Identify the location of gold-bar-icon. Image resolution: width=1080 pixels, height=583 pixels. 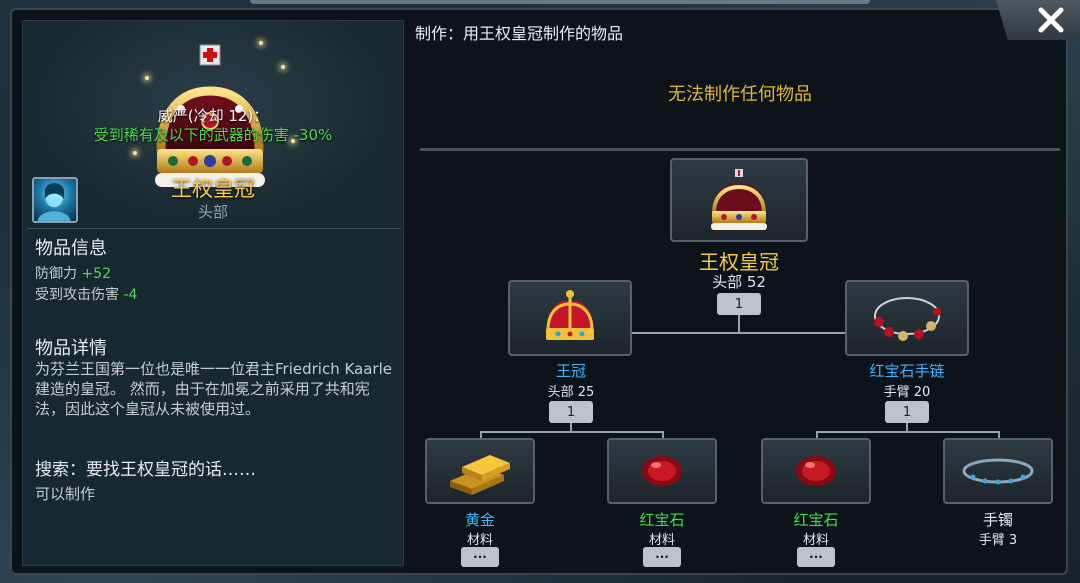
(480, 475).